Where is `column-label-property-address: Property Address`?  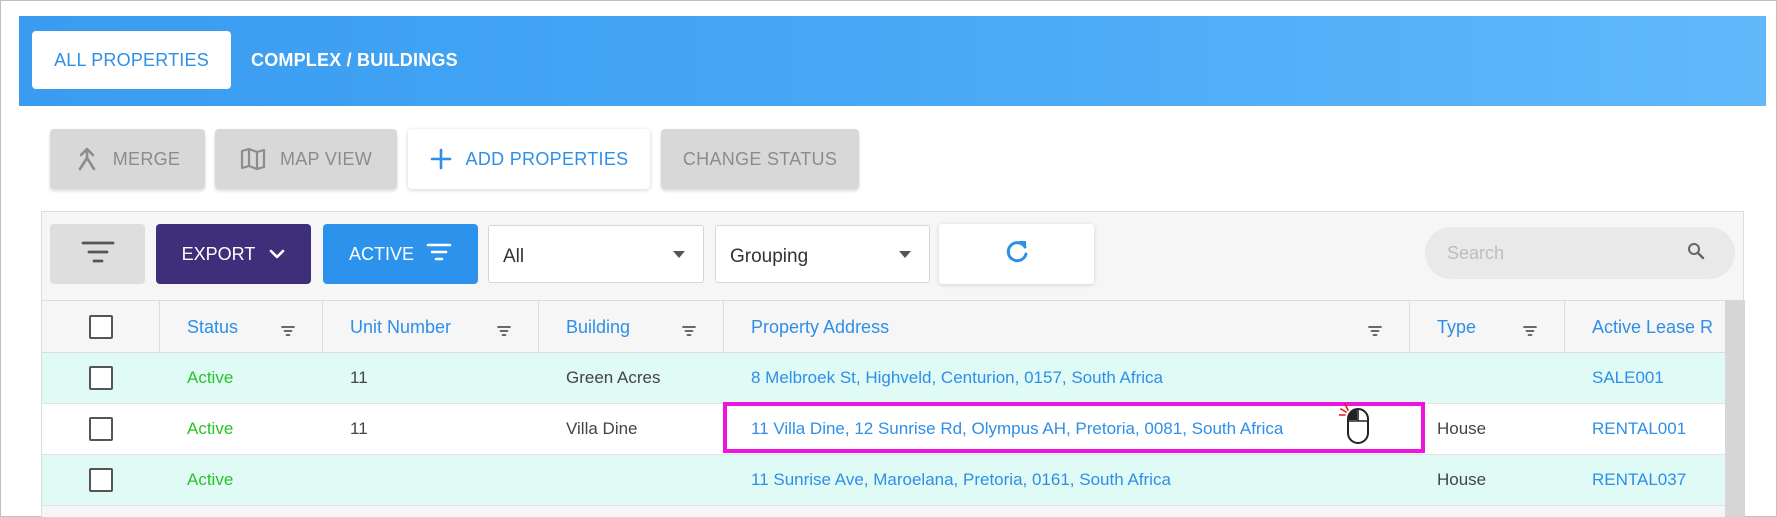 column-label-property-address: Property Address is located at coordinates (820, 326).